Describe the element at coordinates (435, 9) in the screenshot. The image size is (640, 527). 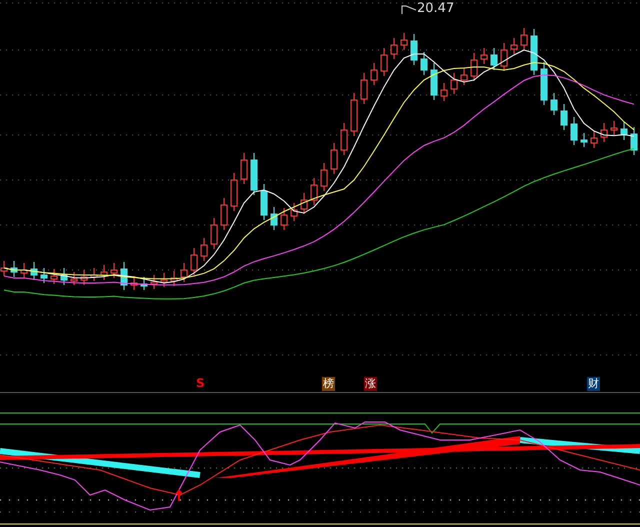
I see `price-label: 20.47` at that location.